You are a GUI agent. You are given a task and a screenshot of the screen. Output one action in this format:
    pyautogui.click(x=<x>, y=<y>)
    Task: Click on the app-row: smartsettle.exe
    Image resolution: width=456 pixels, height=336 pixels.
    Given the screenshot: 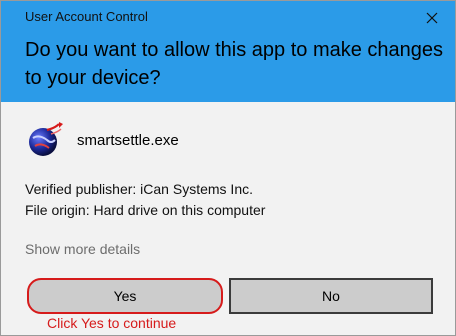 What is the action you would take?
    pyautogui.click(x=102, y=140)
    